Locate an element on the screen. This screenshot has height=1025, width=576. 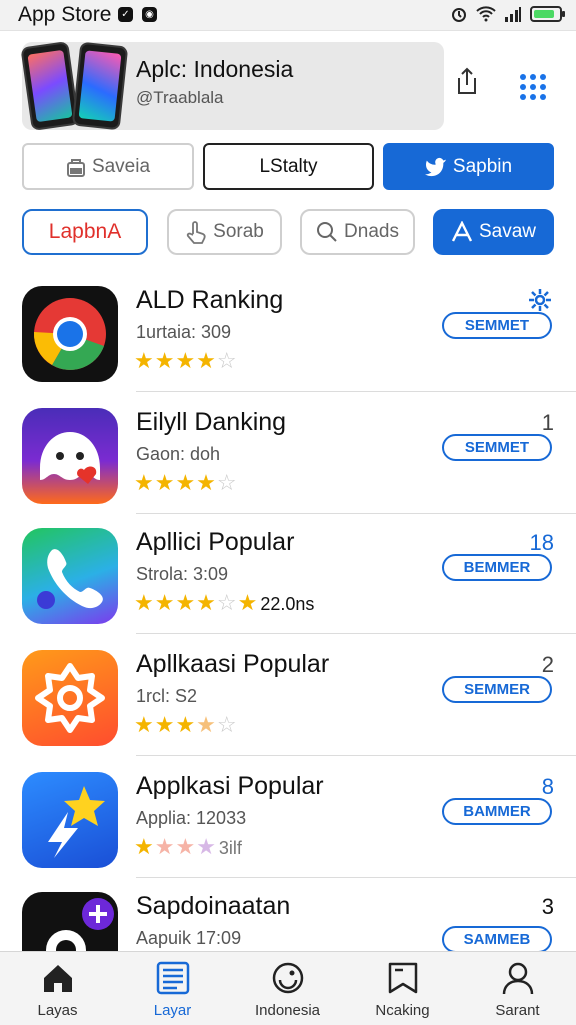
alarm-icon is located at coordinates (459, 15).